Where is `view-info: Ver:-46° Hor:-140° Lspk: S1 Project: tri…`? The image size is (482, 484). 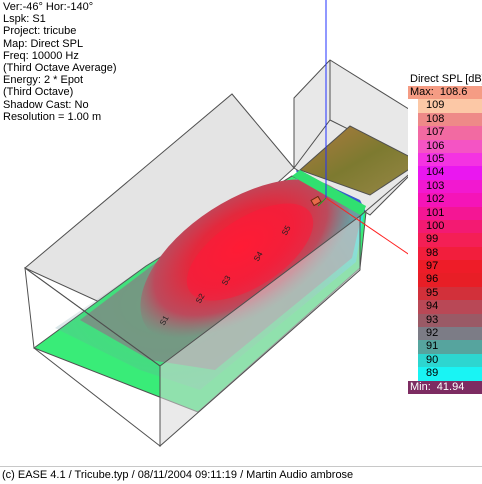 view-info: Ver:-46° Hor:-140° Lspk: S1 Project: tri… is located at coordinates (60, 62).